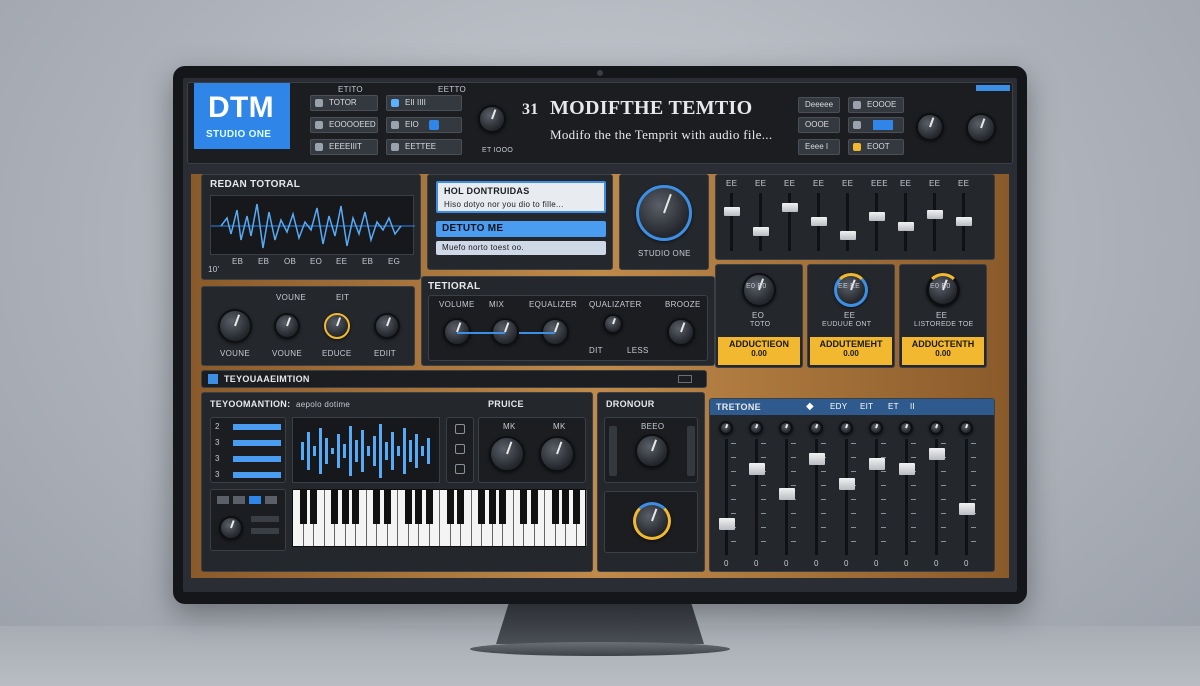 This screenshot has width=1200, height=686. What do you see at coordinates (651, 482) in the screenshot?
I see `dronour-panel: DRONOUR BEEO` at bounding box center [651, 482].